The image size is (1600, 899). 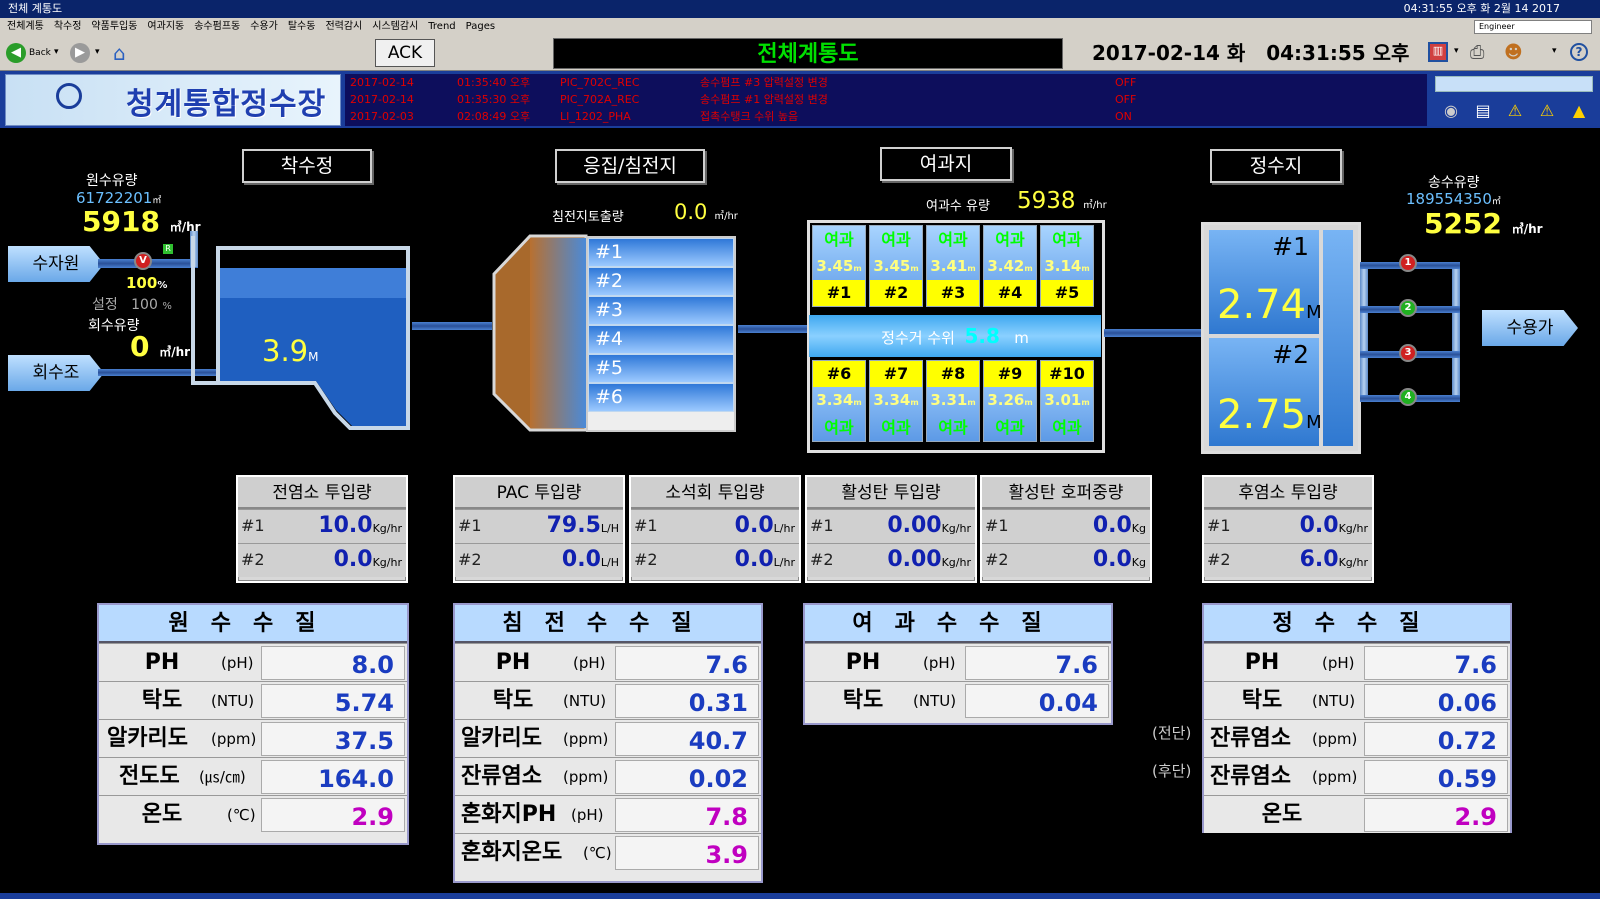 I want to click on users-icon: ☻, so click(x=1513, y=52).